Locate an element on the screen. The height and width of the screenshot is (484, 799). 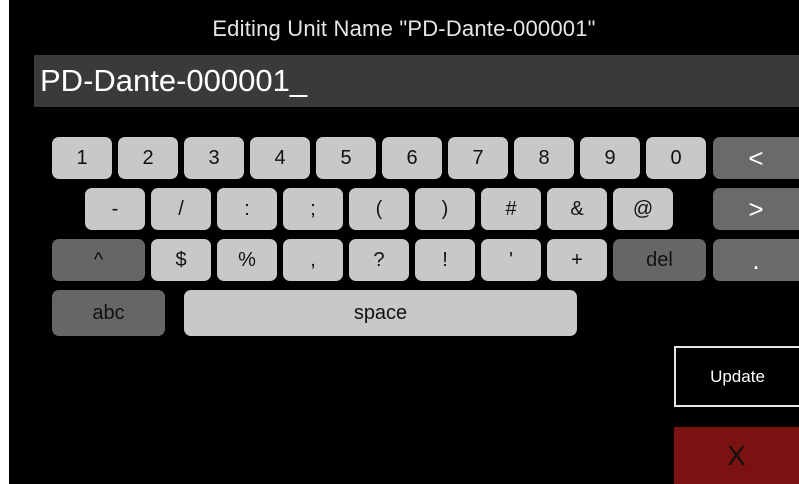
key-close-paren: ) is located at coordinates (445, 209).